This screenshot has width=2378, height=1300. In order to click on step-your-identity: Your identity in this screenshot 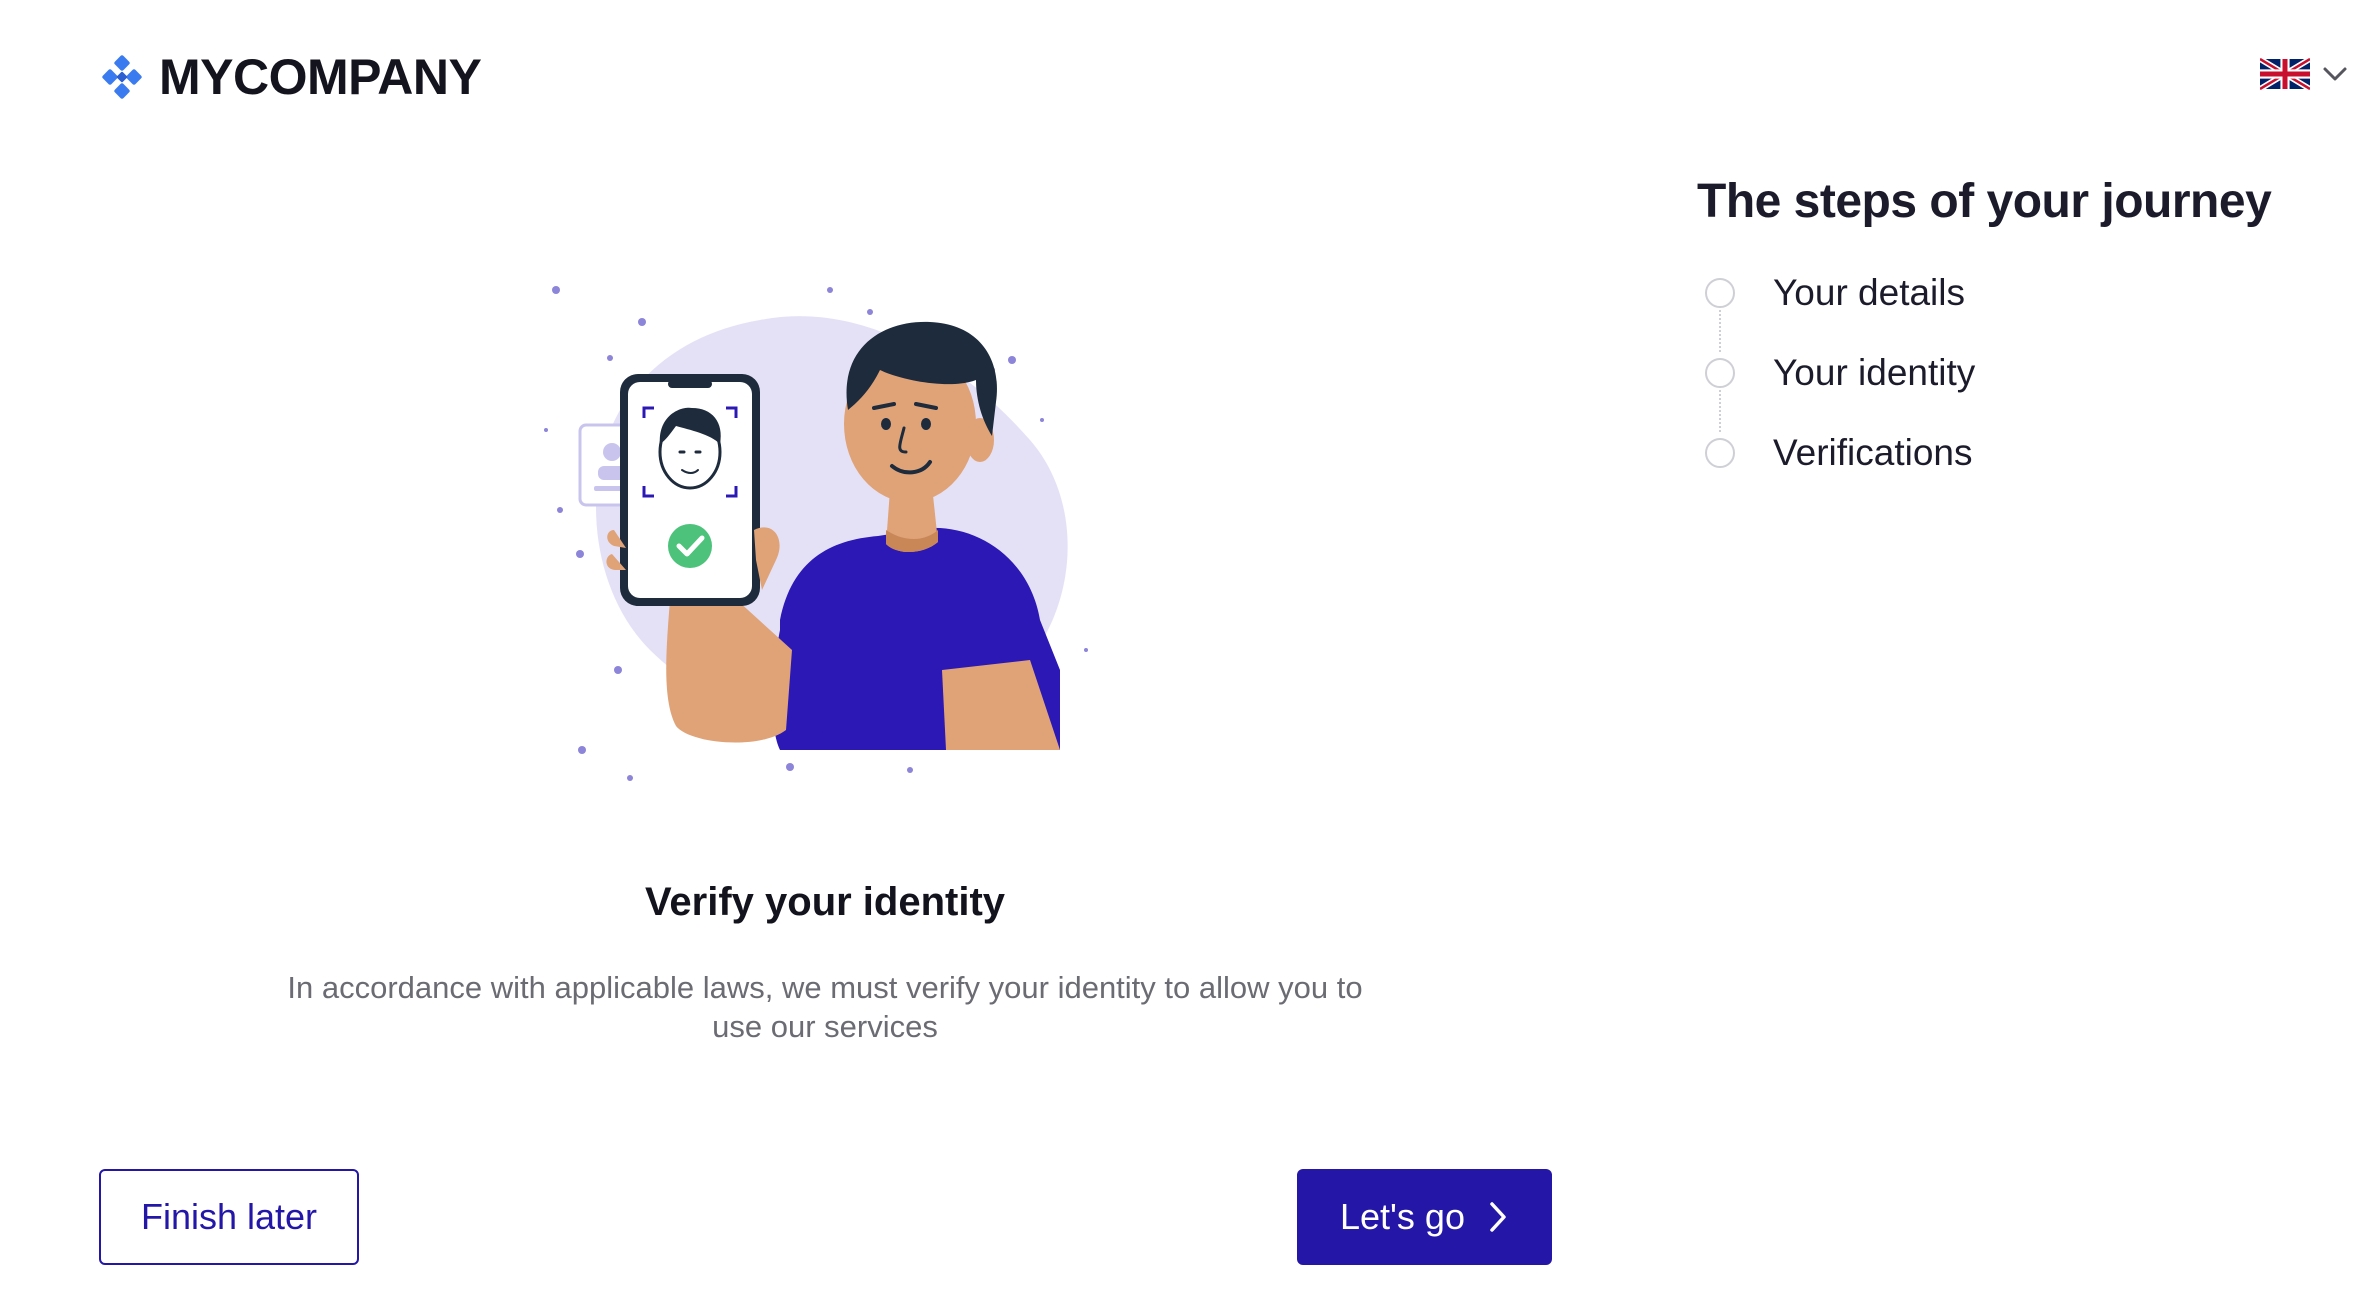, I will do `click(1840, 373)`.